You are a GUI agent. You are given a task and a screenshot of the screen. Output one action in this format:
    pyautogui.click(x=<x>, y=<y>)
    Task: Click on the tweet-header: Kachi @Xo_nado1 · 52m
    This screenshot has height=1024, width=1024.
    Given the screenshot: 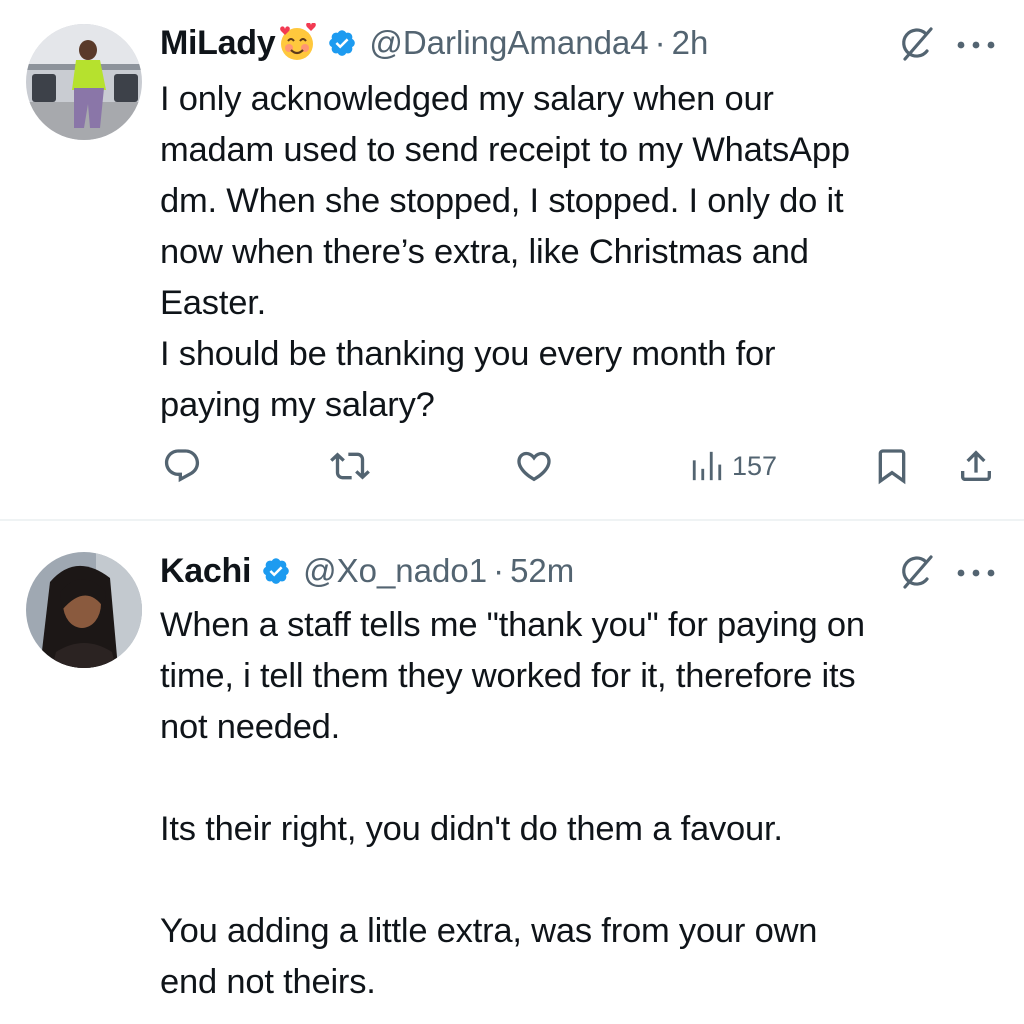 What is the action you would take?
    pyautogui.click(x=367, y=571)
    